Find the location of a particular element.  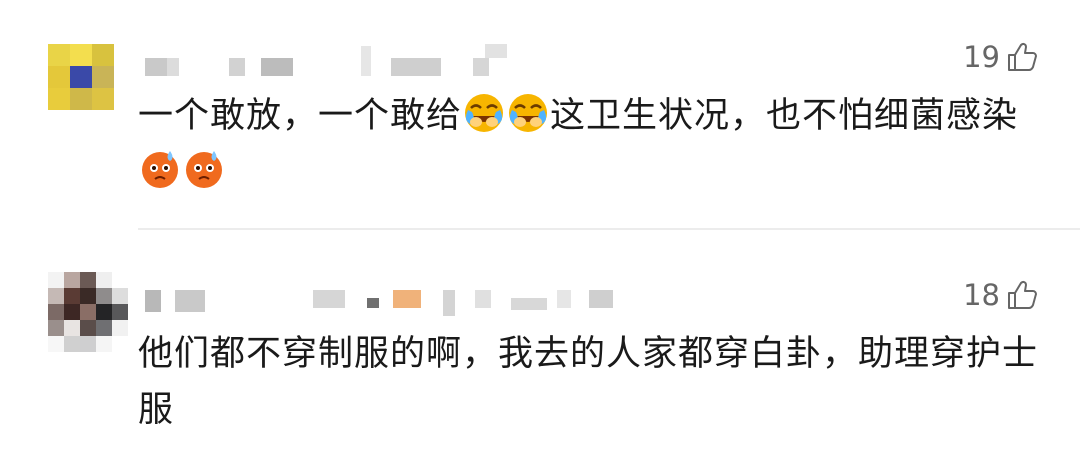

comment-text-part: 这卫生状况，也不怕细菌感染 is located at coordinates (784, 116).